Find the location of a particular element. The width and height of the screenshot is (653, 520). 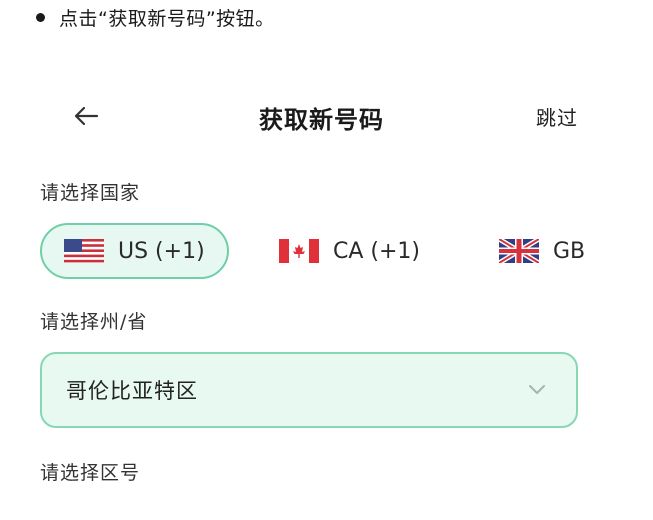

country-section-label: 请选择国家 is located at coordinates (90, 193).